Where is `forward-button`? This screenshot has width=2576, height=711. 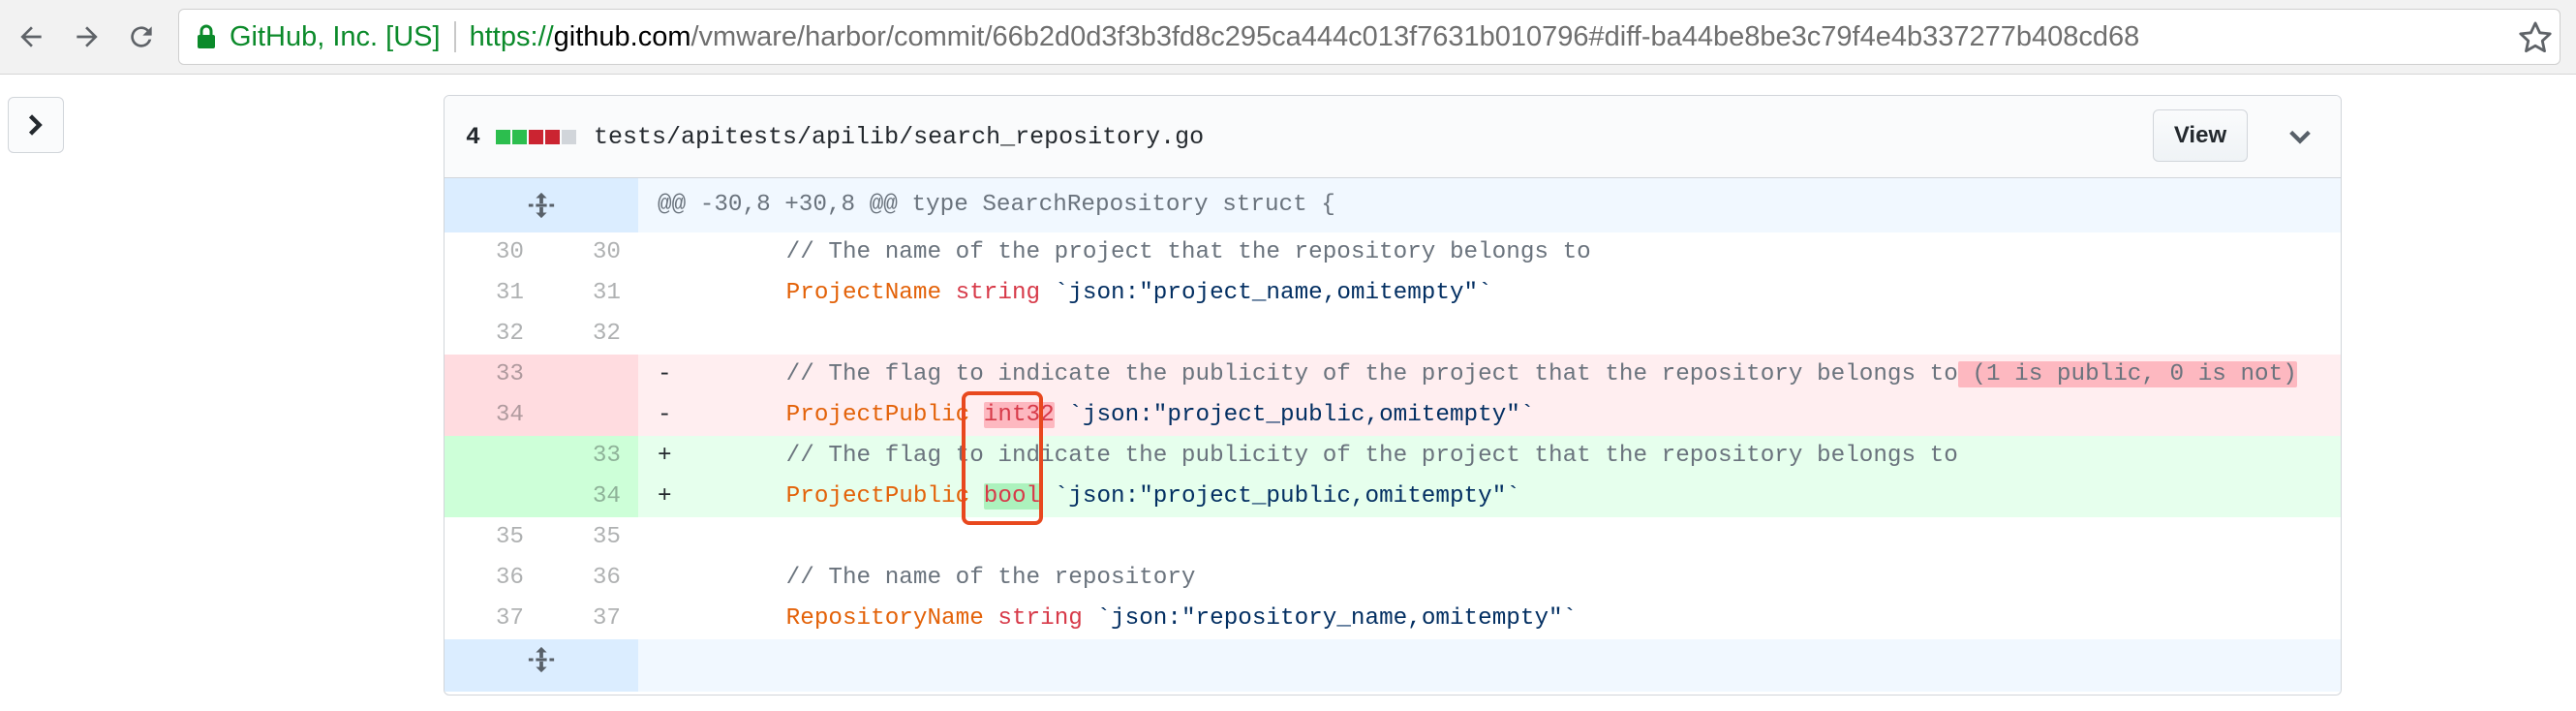
forward-button is located at coordinates (87, 37).